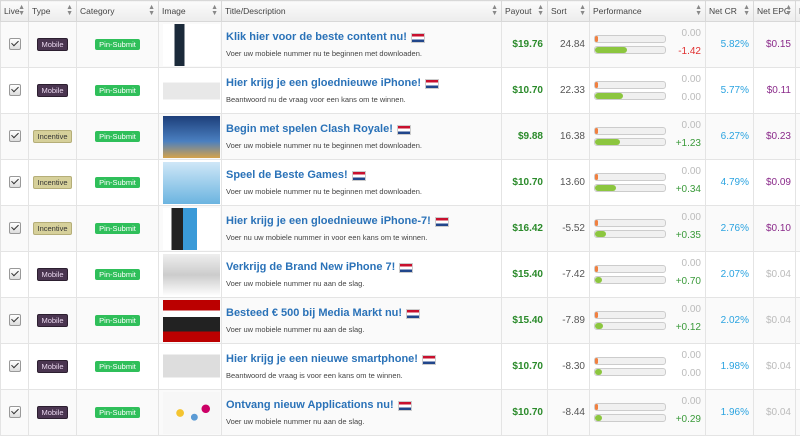  Describe the element at coordinates (730, 137) in the screenshot. I see `net-cr-value: 6.27%` at that location.